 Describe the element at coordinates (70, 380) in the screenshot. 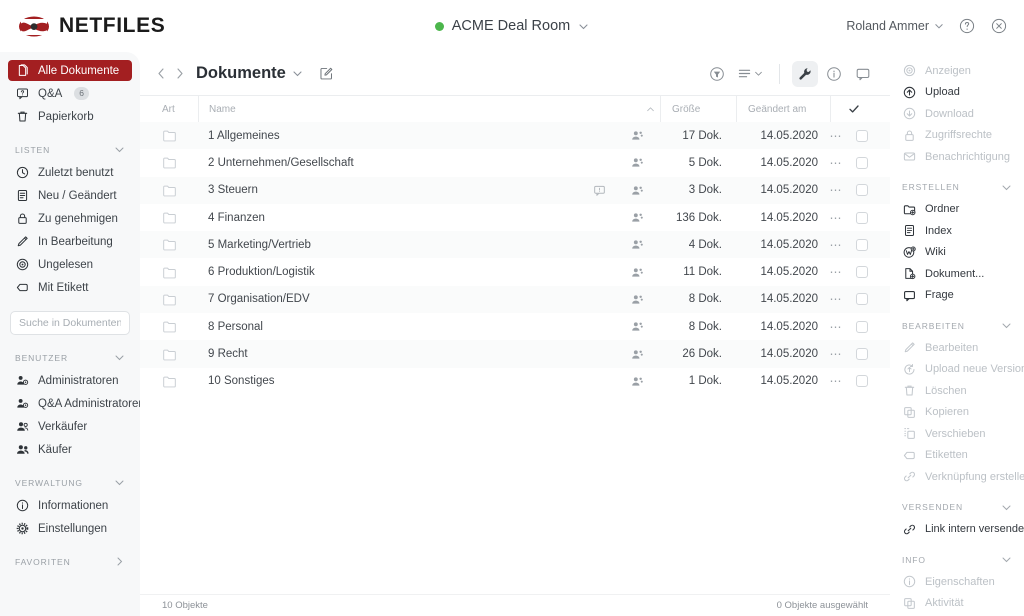

I see `sidebar-item-administratoren: Administratoren` at that location.